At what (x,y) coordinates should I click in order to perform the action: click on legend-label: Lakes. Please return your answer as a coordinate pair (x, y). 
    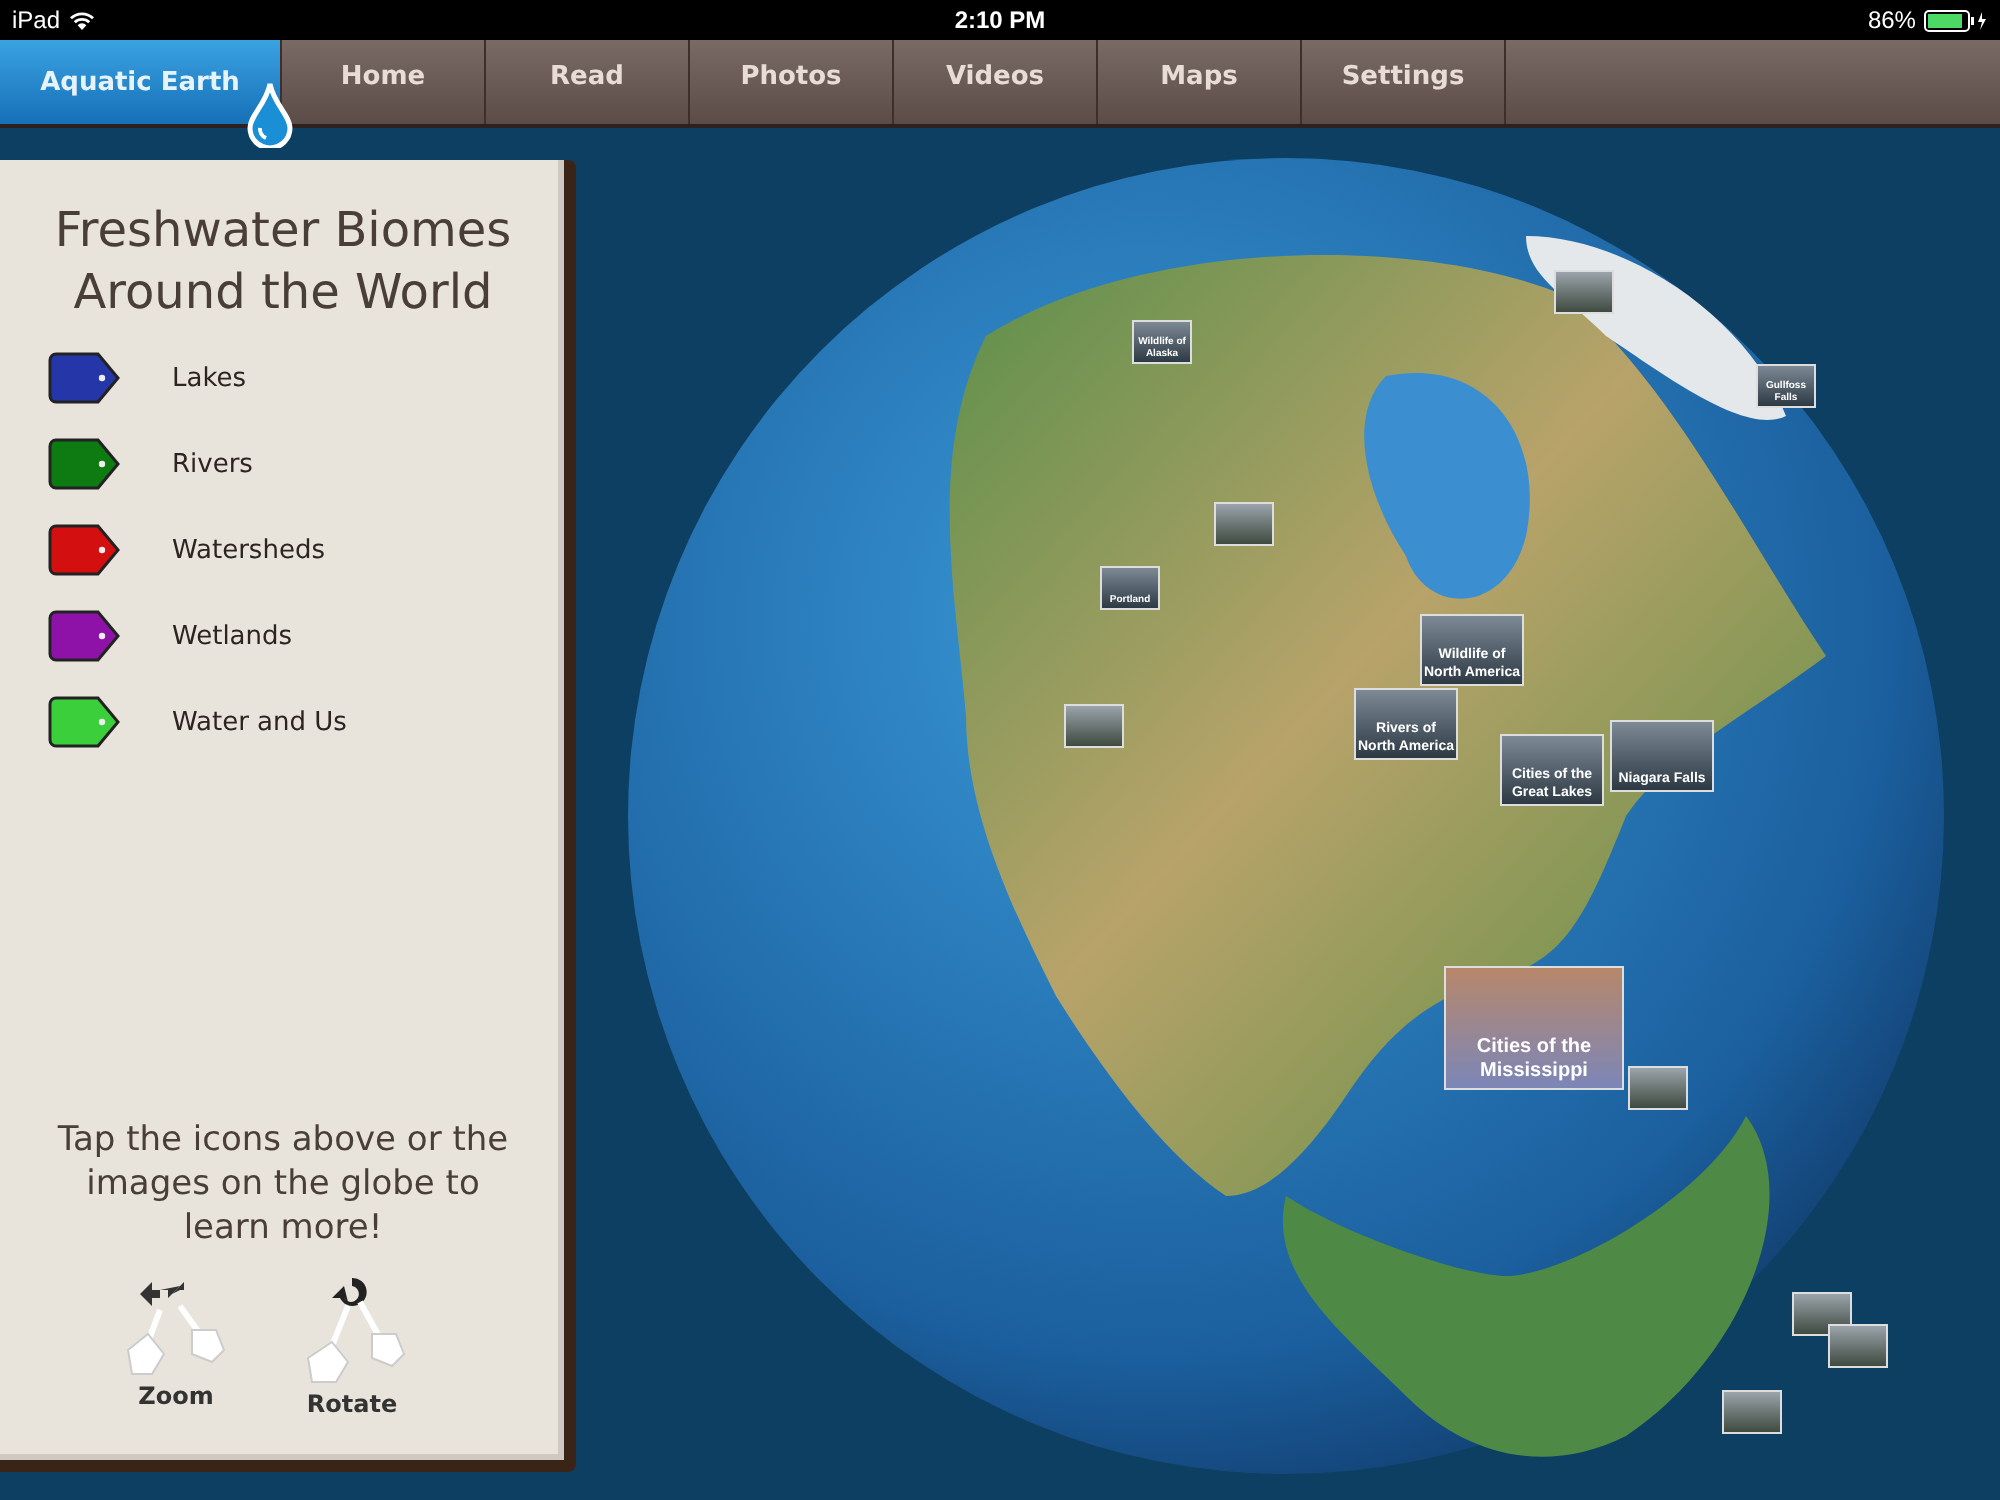
    Looking at the image, I should click on (209, 378).